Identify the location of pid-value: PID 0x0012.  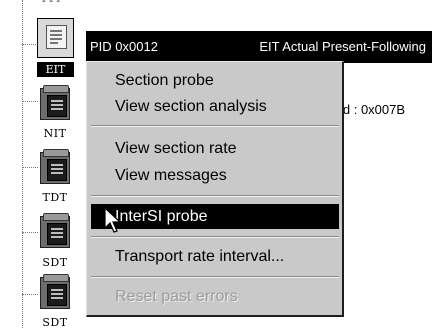
(124, 46).